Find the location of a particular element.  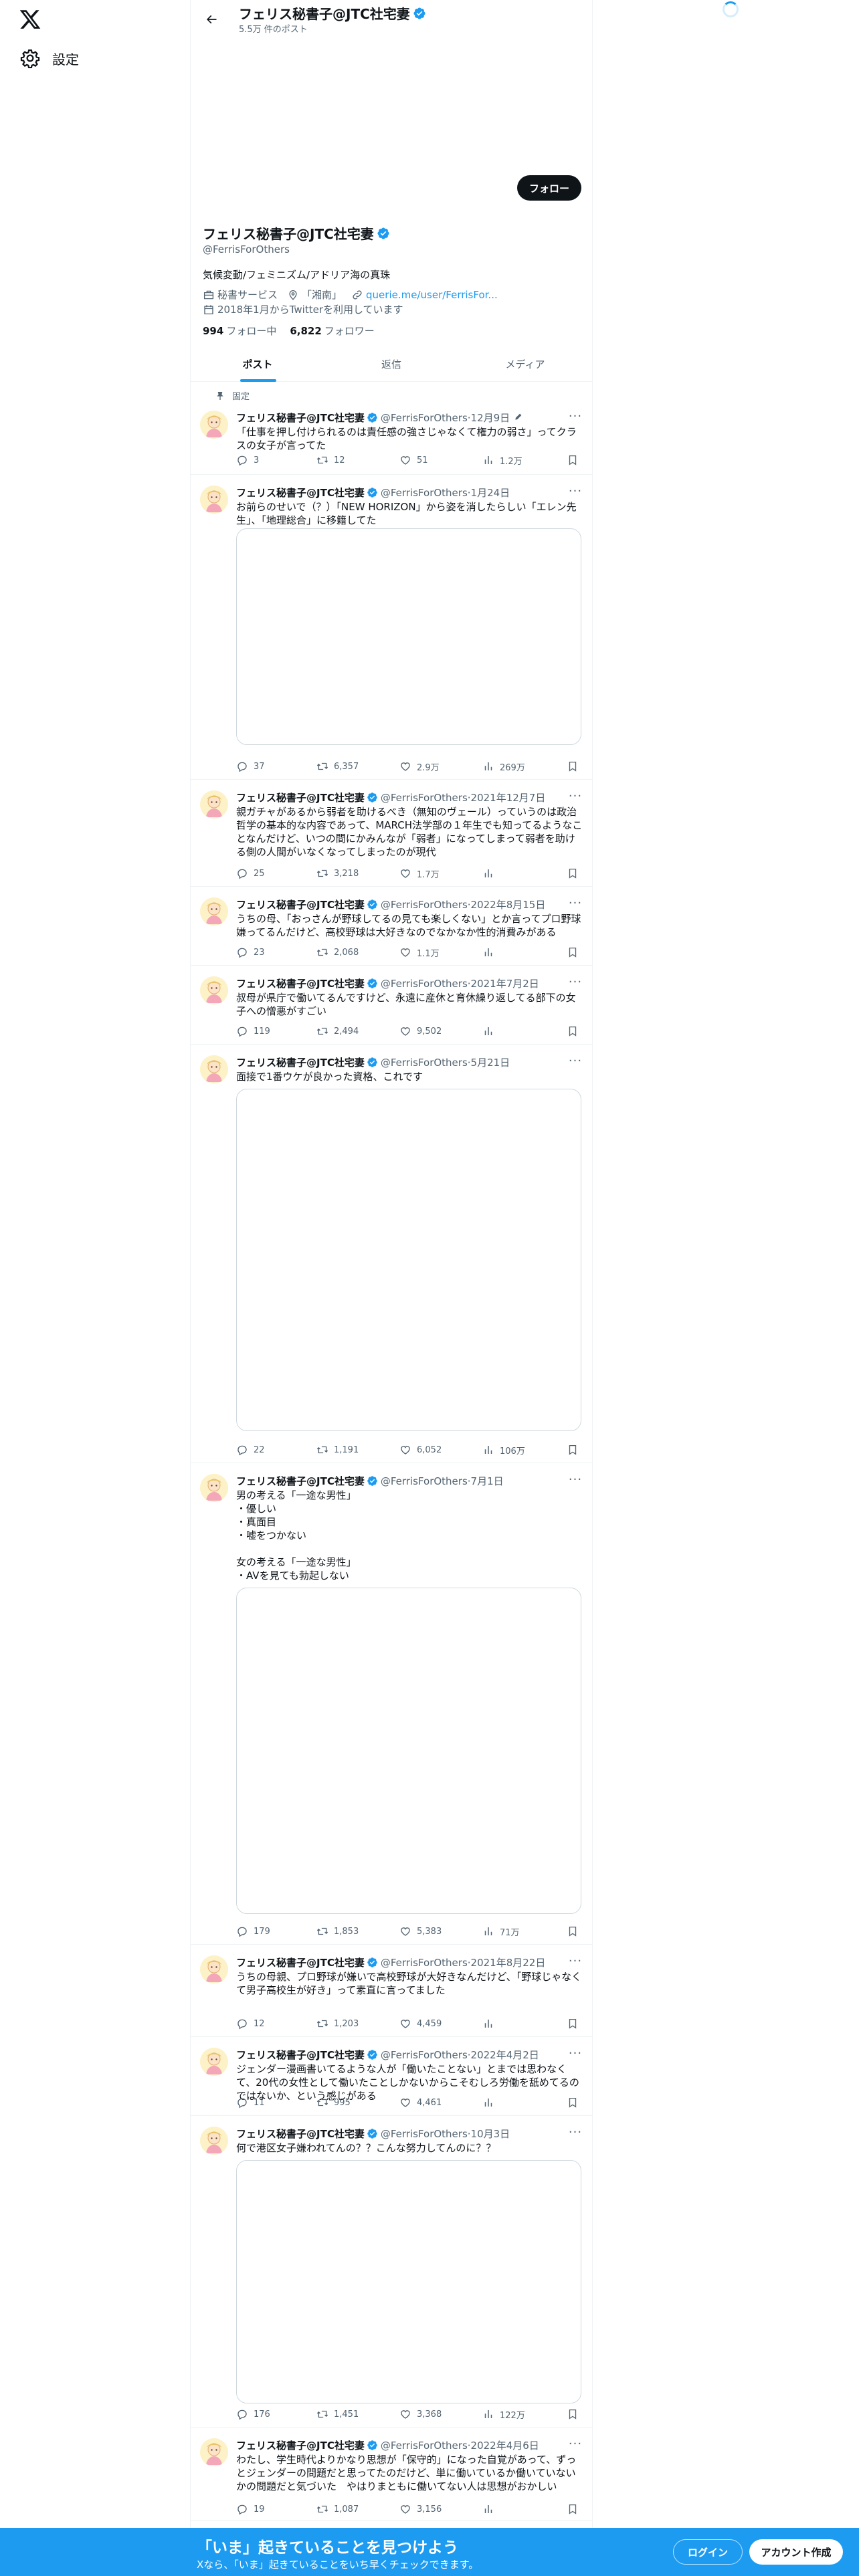

reply-button: 176 is located at coordinates (253, 2414).